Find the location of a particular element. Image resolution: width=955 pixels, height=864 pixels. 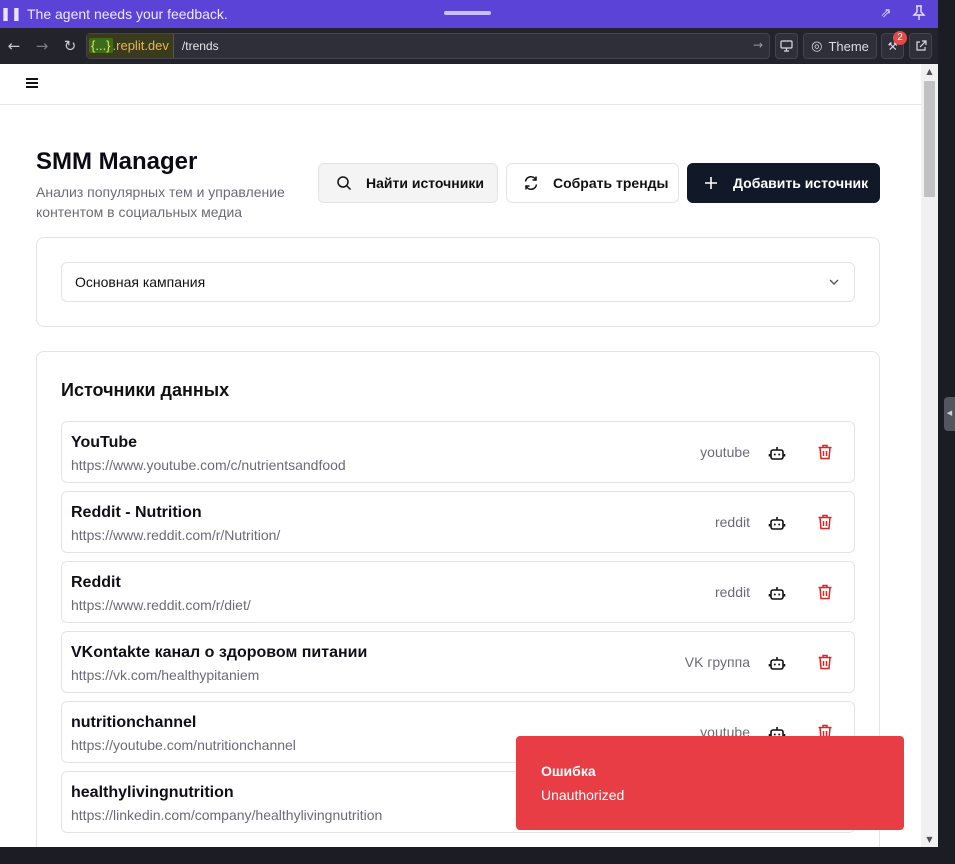

go-icon: → is located at coordinates (758, 45).